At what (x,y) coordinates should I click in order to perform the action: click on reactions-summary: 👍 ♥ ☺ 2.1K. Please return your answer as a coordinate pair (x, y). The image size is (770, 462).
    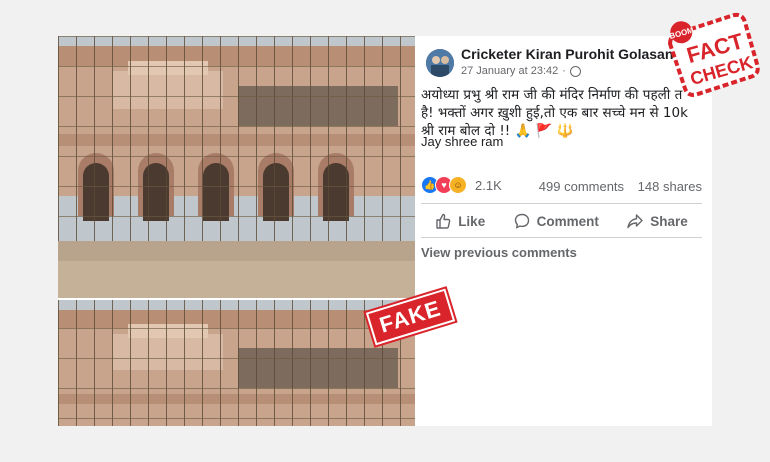
    Looking at the image, I should click on (461, 185).